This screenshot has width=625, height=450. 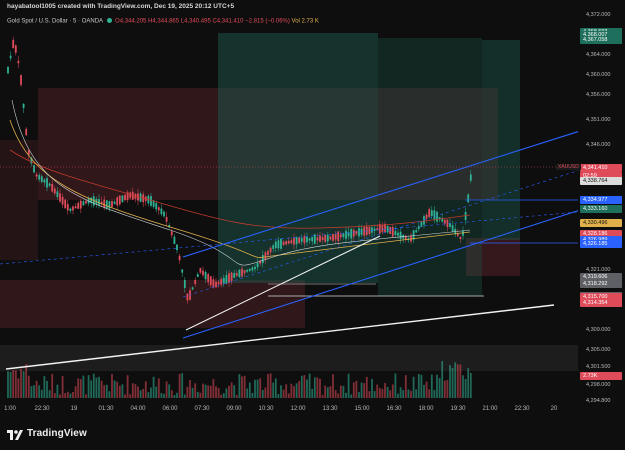 What do you see at coordinates (426, 409) in the screenshot?
I see `time-label: 18:00` at bounding box center [426, 409].